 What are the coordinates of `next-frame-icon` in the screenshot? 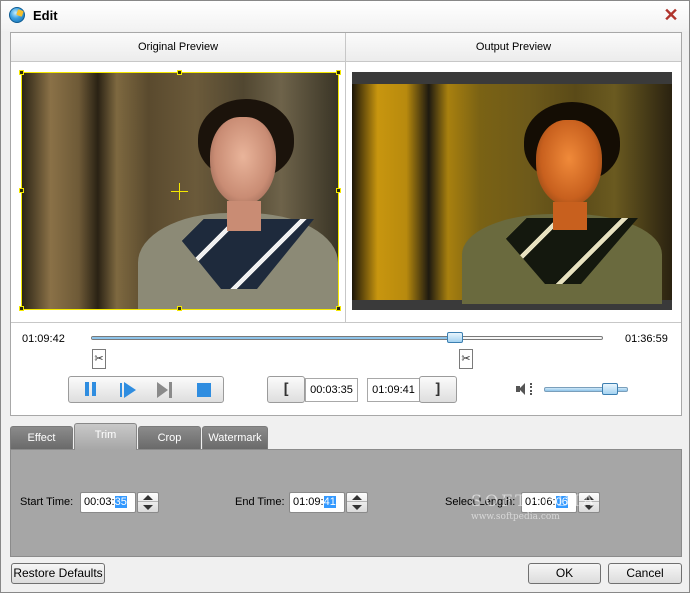 It's located at (166, 390).